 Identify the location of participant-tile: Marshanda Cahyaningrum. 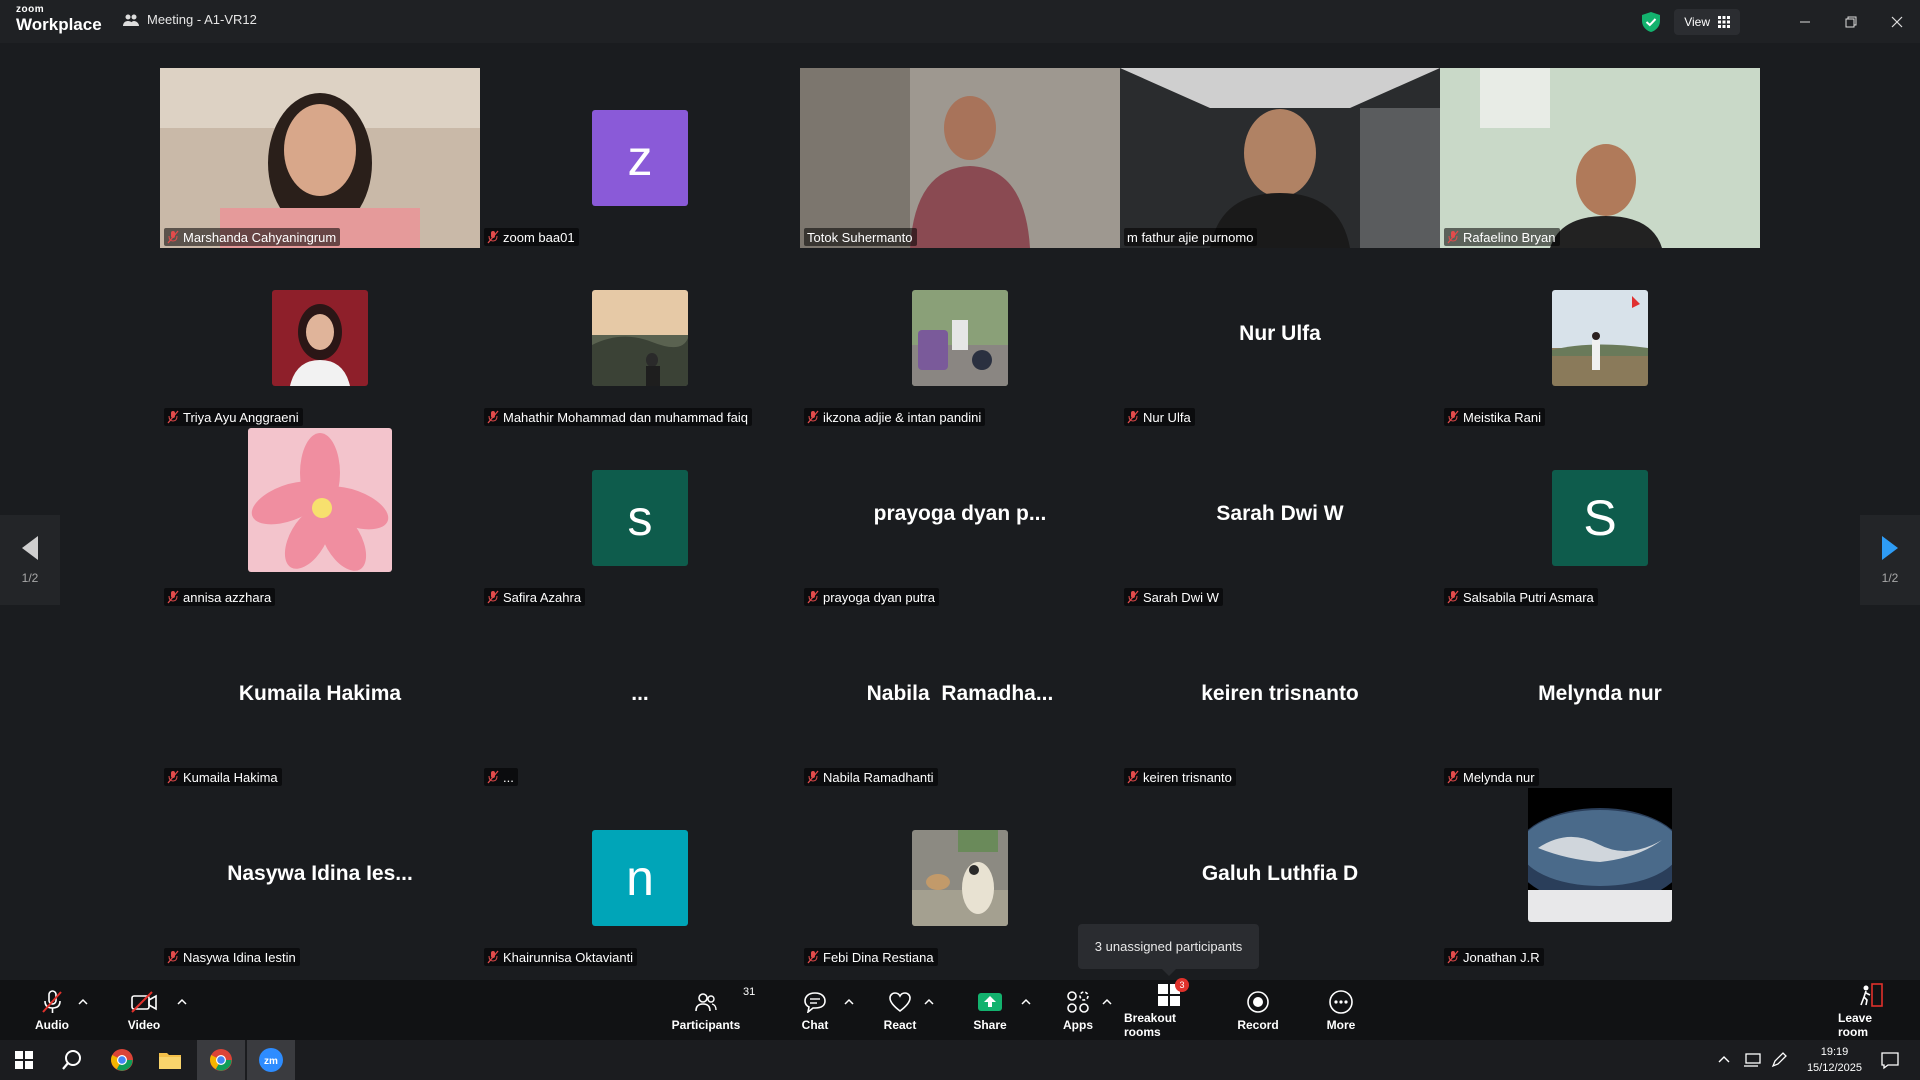
(320, 158).